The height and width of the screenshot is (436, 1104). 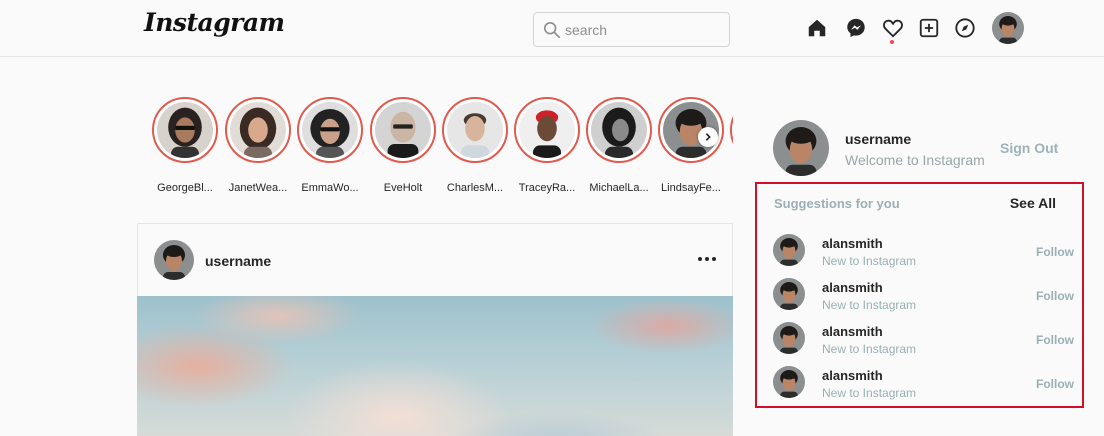 What do you see at coordinates (707, 259) in the screenshot?
I see `more-options-icon` at bounding box center [707, 259].